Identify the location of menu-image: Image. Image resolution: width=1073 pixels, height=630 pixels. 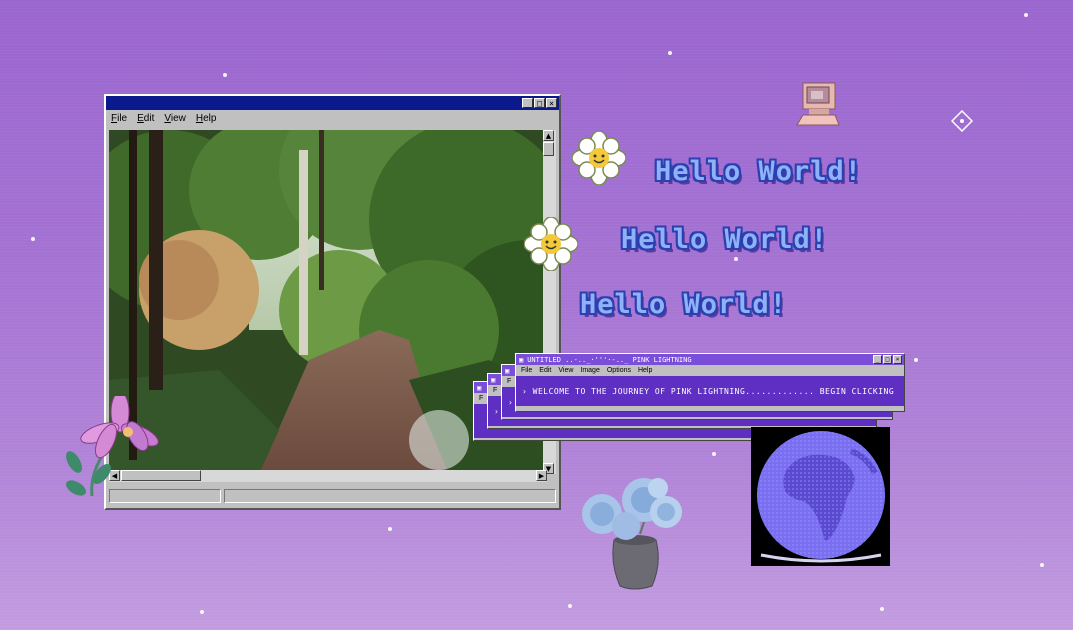
(589, 370).